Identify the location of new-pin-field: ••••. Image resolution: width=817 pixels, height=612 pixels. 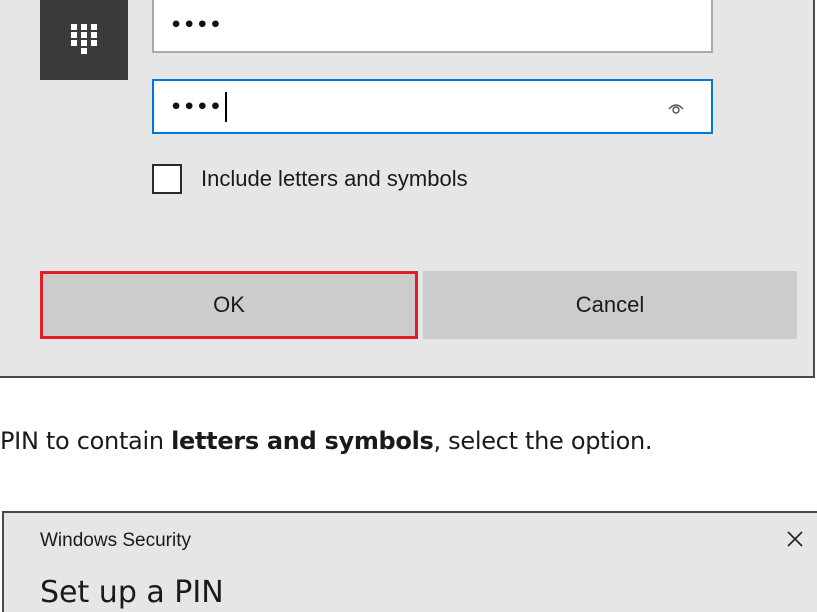
(432, 26).